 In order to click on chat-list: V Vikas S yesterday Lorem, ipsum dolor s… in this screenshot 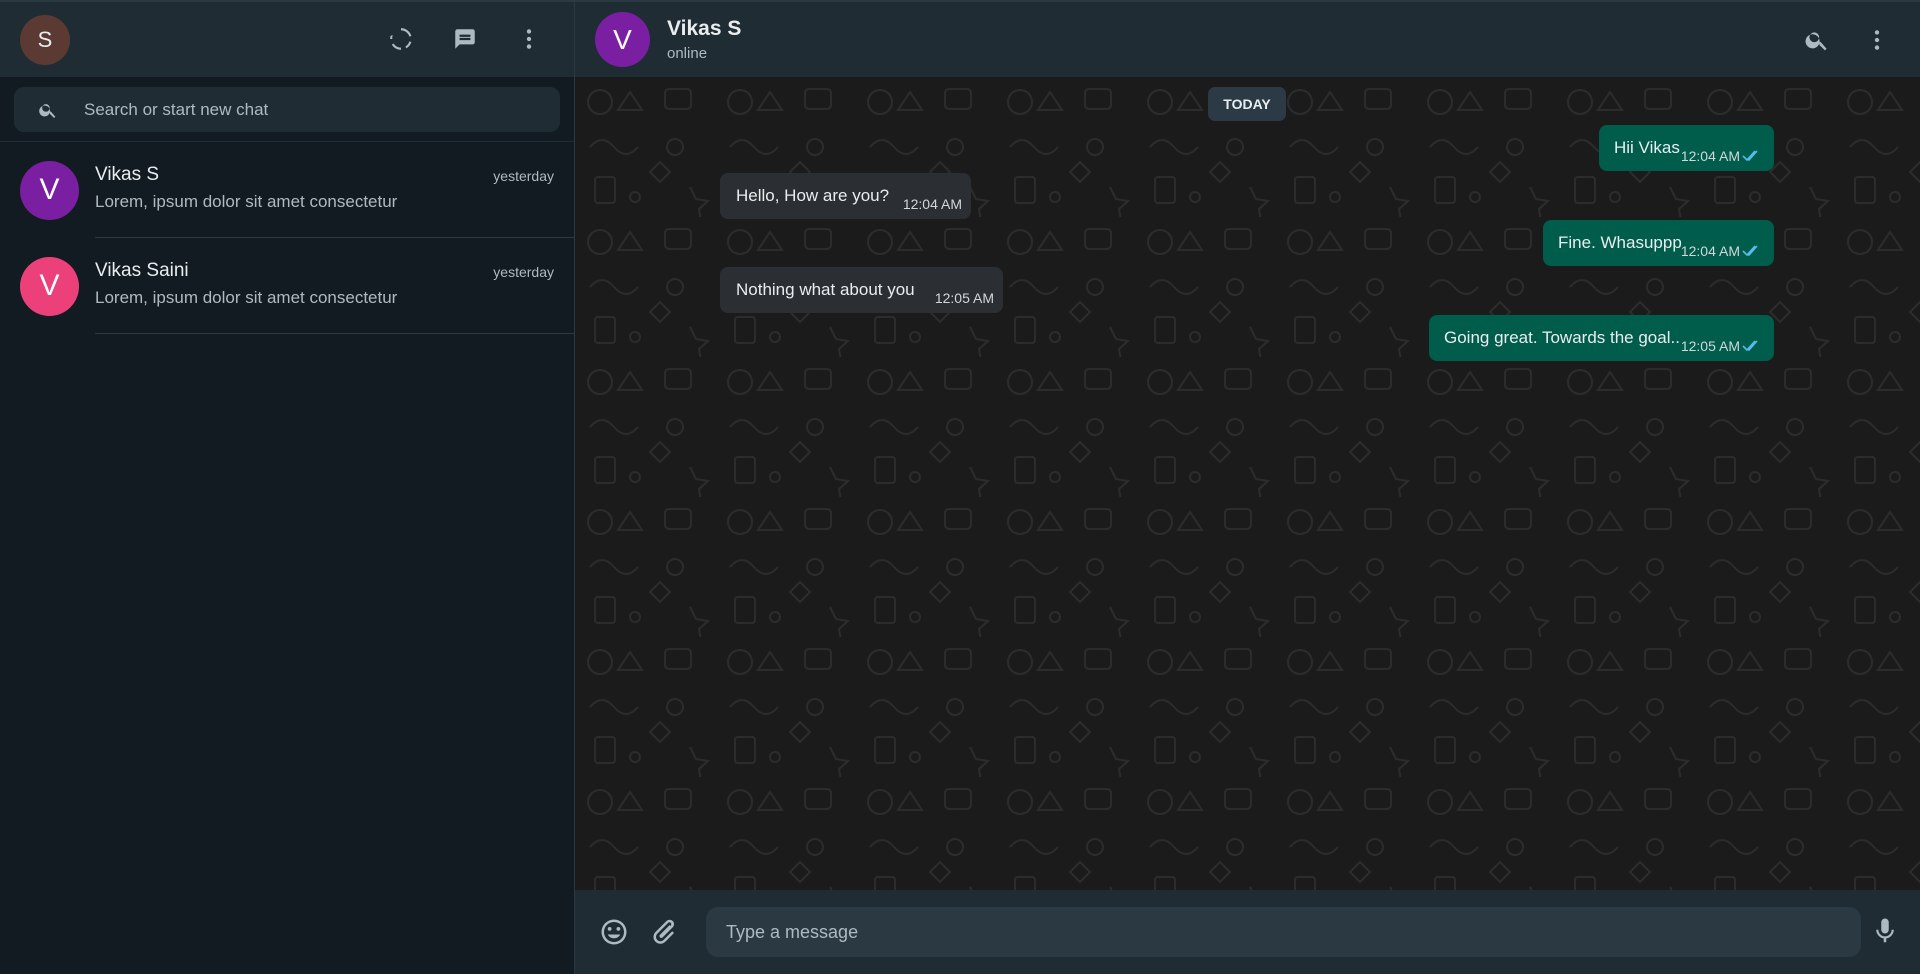, I will do `click(287, 238)`.